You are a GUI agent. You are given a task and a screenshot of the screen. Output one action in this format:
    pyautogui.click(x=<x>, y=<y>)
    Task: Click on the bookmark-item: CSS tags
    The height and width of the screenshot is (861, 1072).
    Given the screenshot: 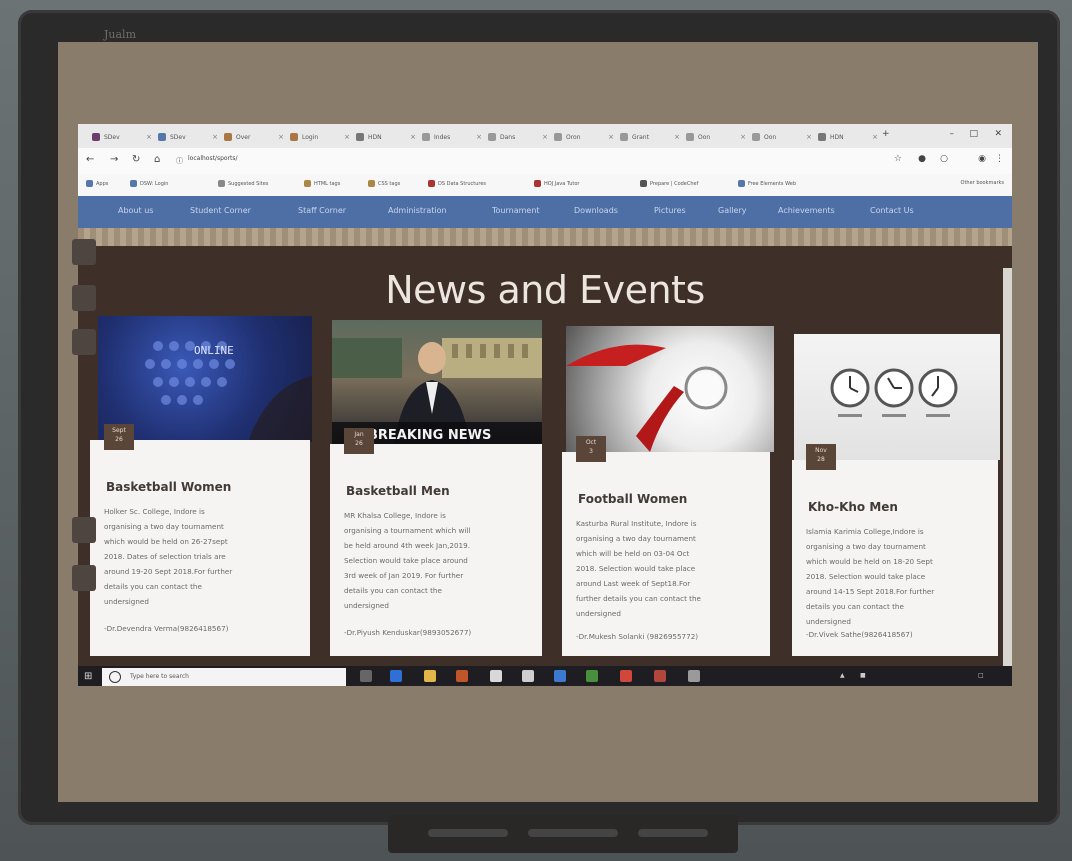 What is the action you would take?
    pyautogui.click(x=384, y=183)
    